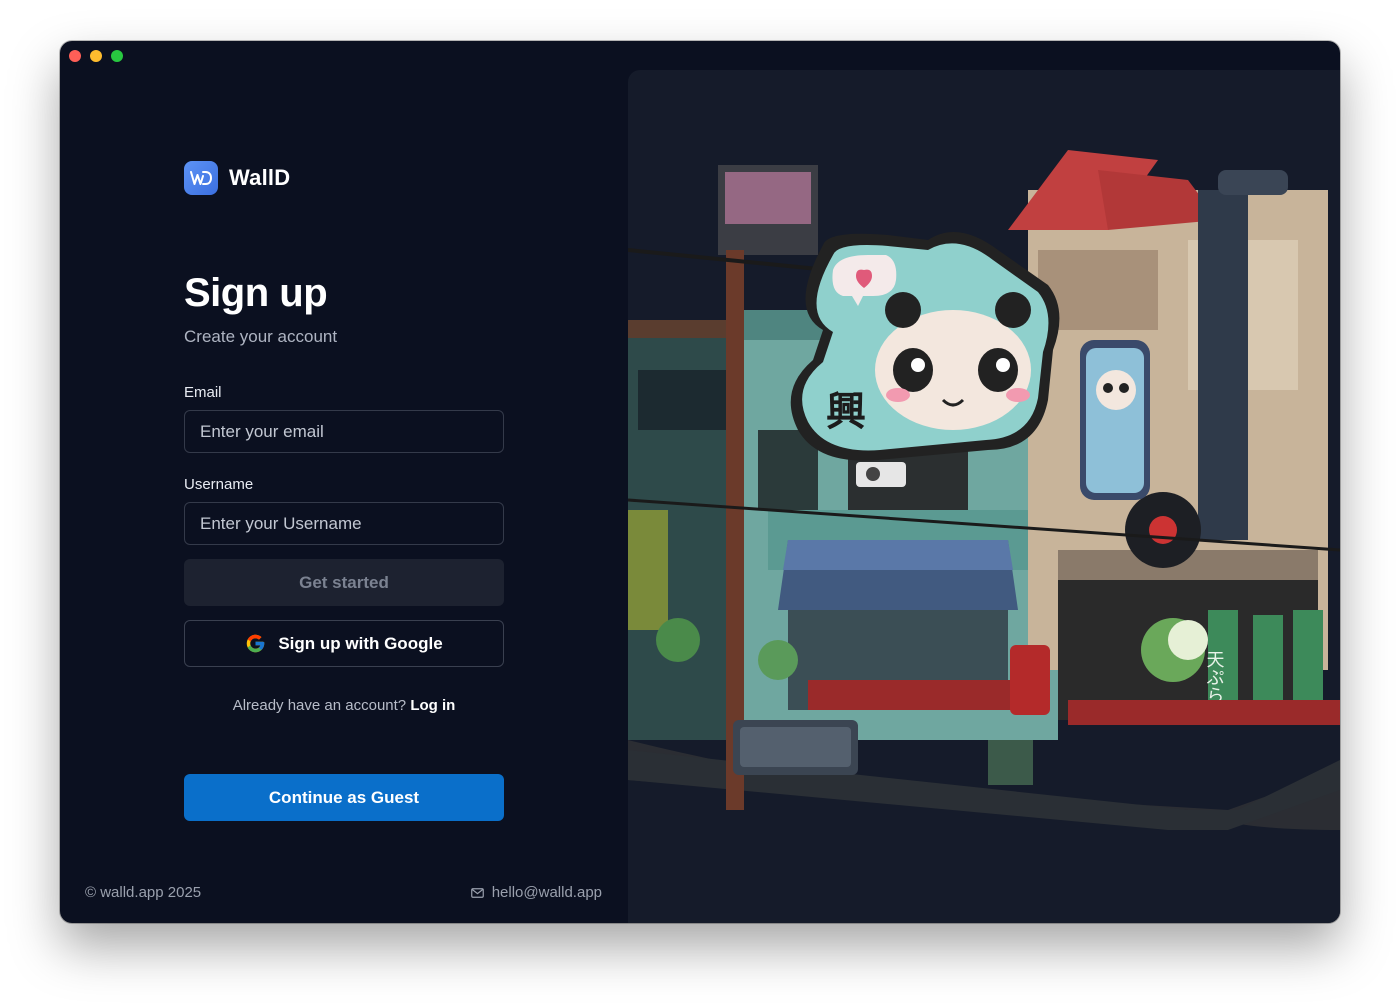 This screenshot has width=1400, height=1003. What do you see at coordinates (143, 892) in the screenshot?
I see `footer-copyright: © walld.app 2025` at bounding box center [143, 892].